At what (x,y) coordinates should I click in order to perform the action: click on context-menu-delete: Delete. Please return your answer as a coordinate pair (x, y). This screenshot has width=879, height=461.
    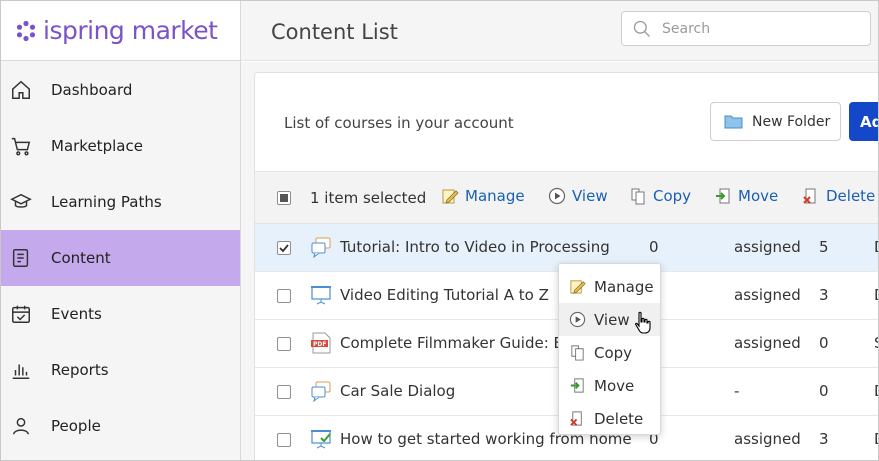
    Looking at the image, I should click on (609, 418).